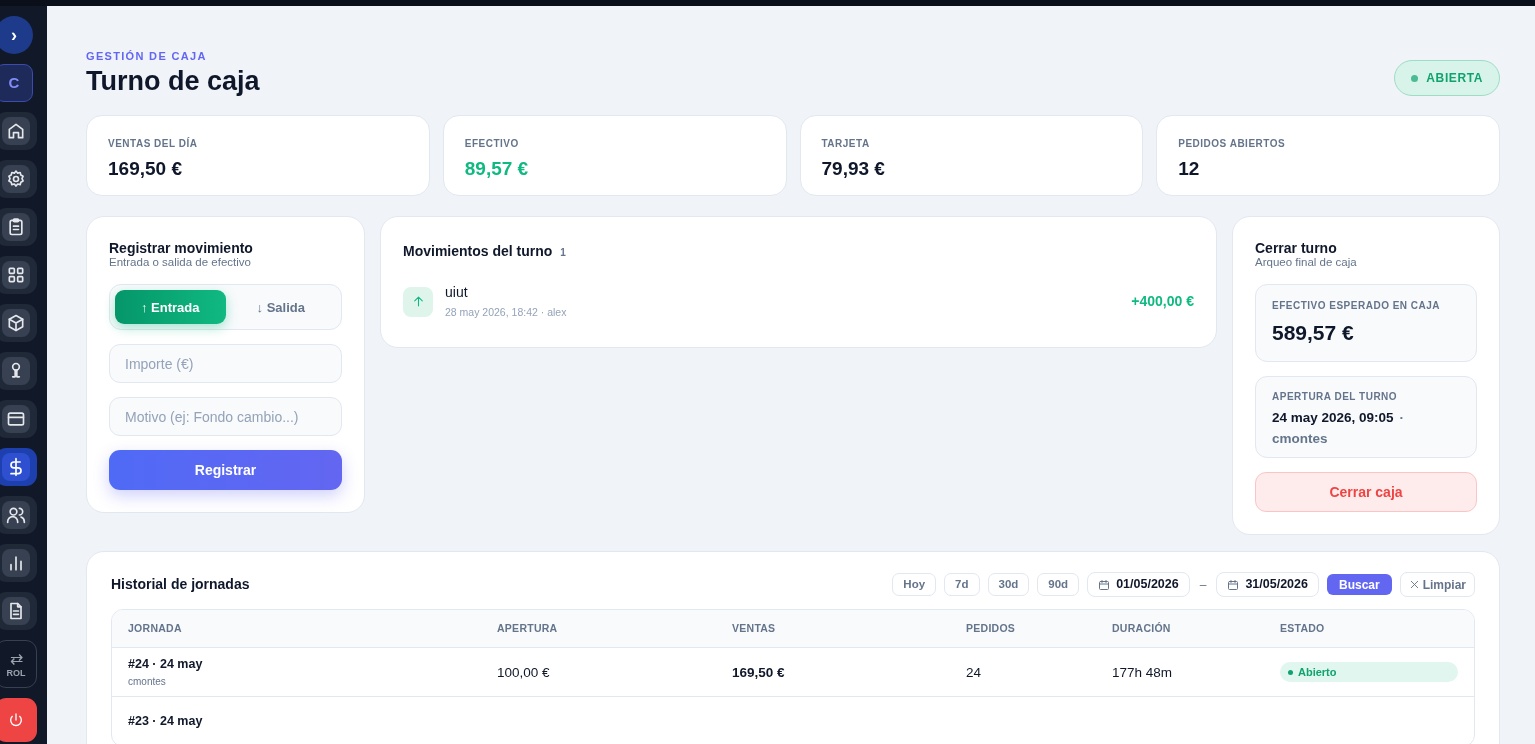 The height and width of the screenshot is (744, 1535). I want to click on register-button: Registrar, so click(225, 470).